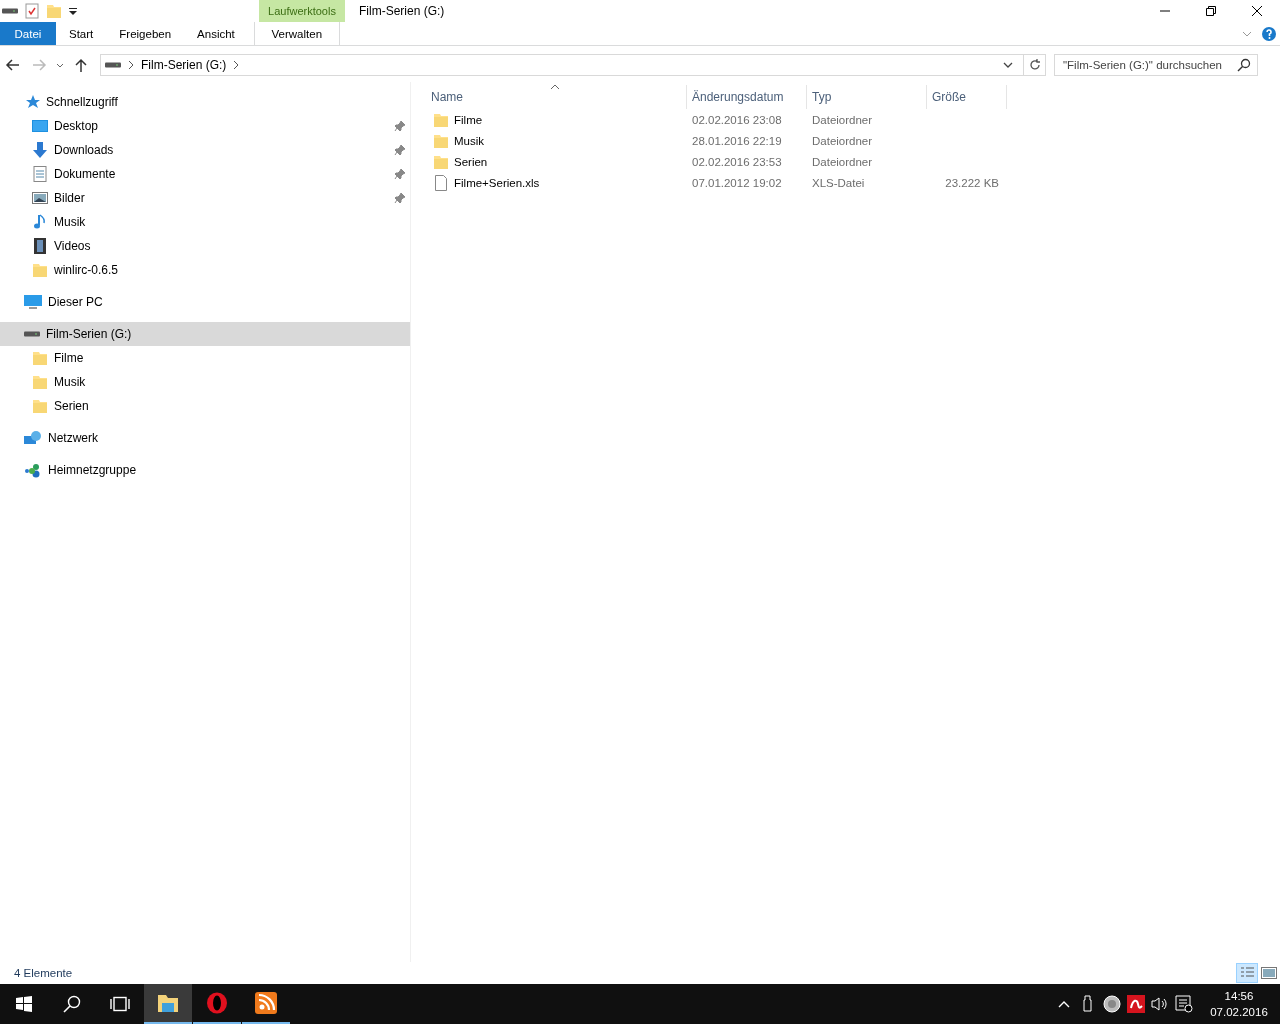  What do you see at coordinates (471, 161) in the screenshot?
I see `file-name: Serien` at bounding box center [471, 161].